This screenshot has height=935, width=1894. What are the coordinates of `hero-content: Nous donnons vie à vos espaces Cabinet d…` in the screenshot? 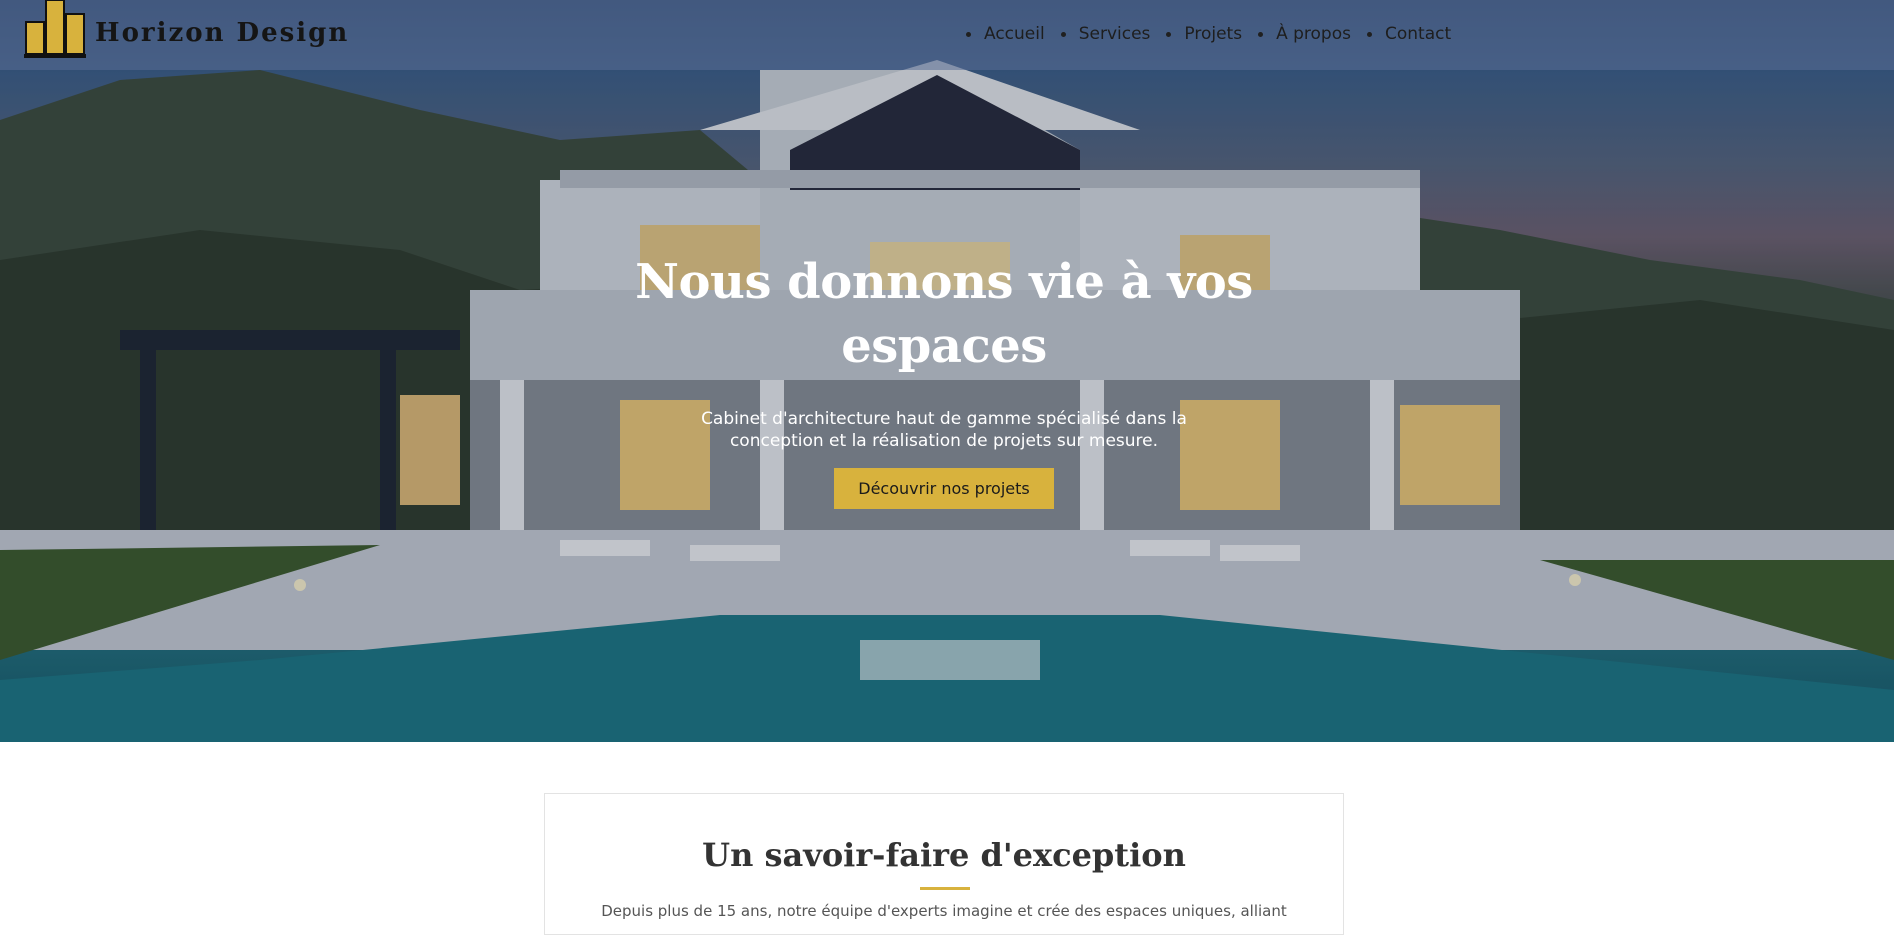 It's located at (944, 379).